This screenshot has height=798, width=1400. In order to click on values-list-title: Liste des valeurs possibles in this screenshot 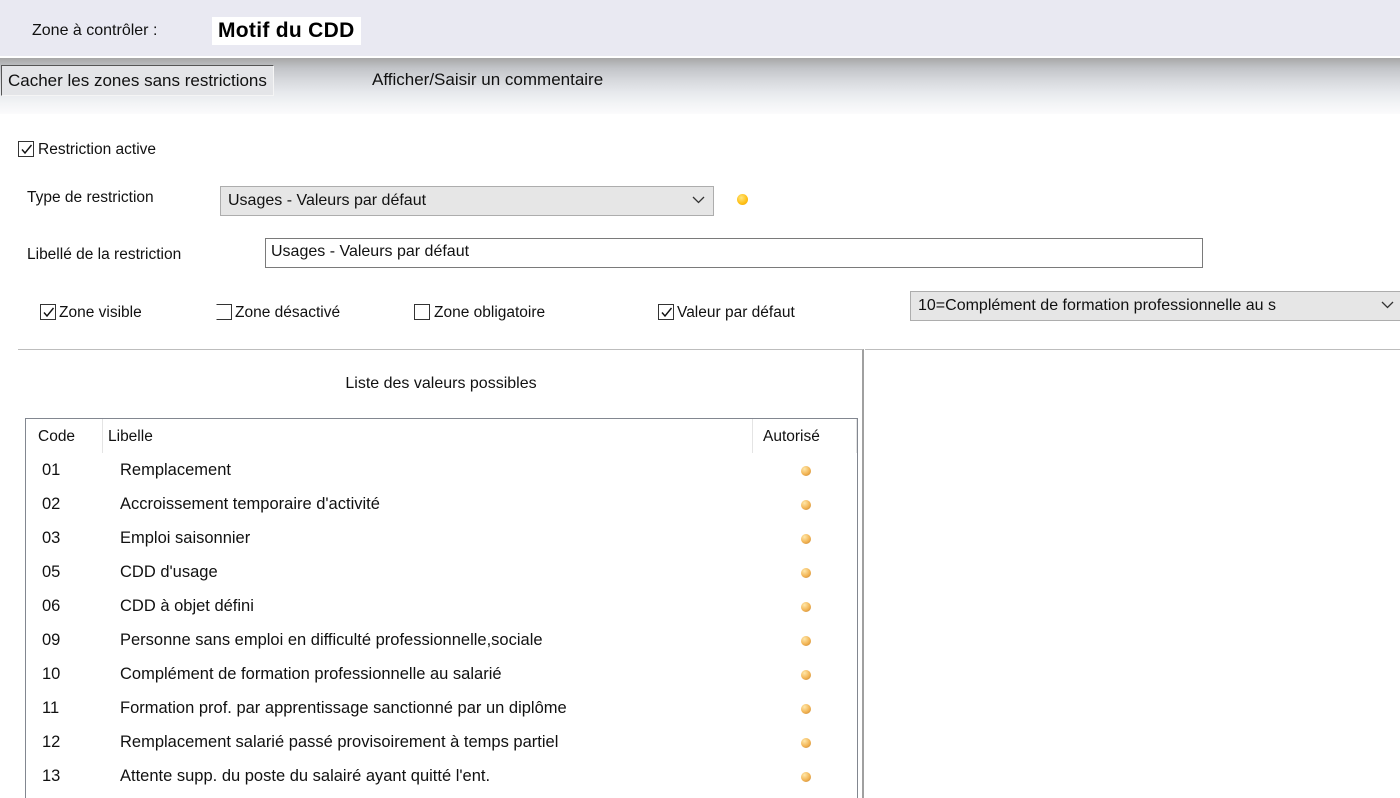, I will do `click(441, 383)`.